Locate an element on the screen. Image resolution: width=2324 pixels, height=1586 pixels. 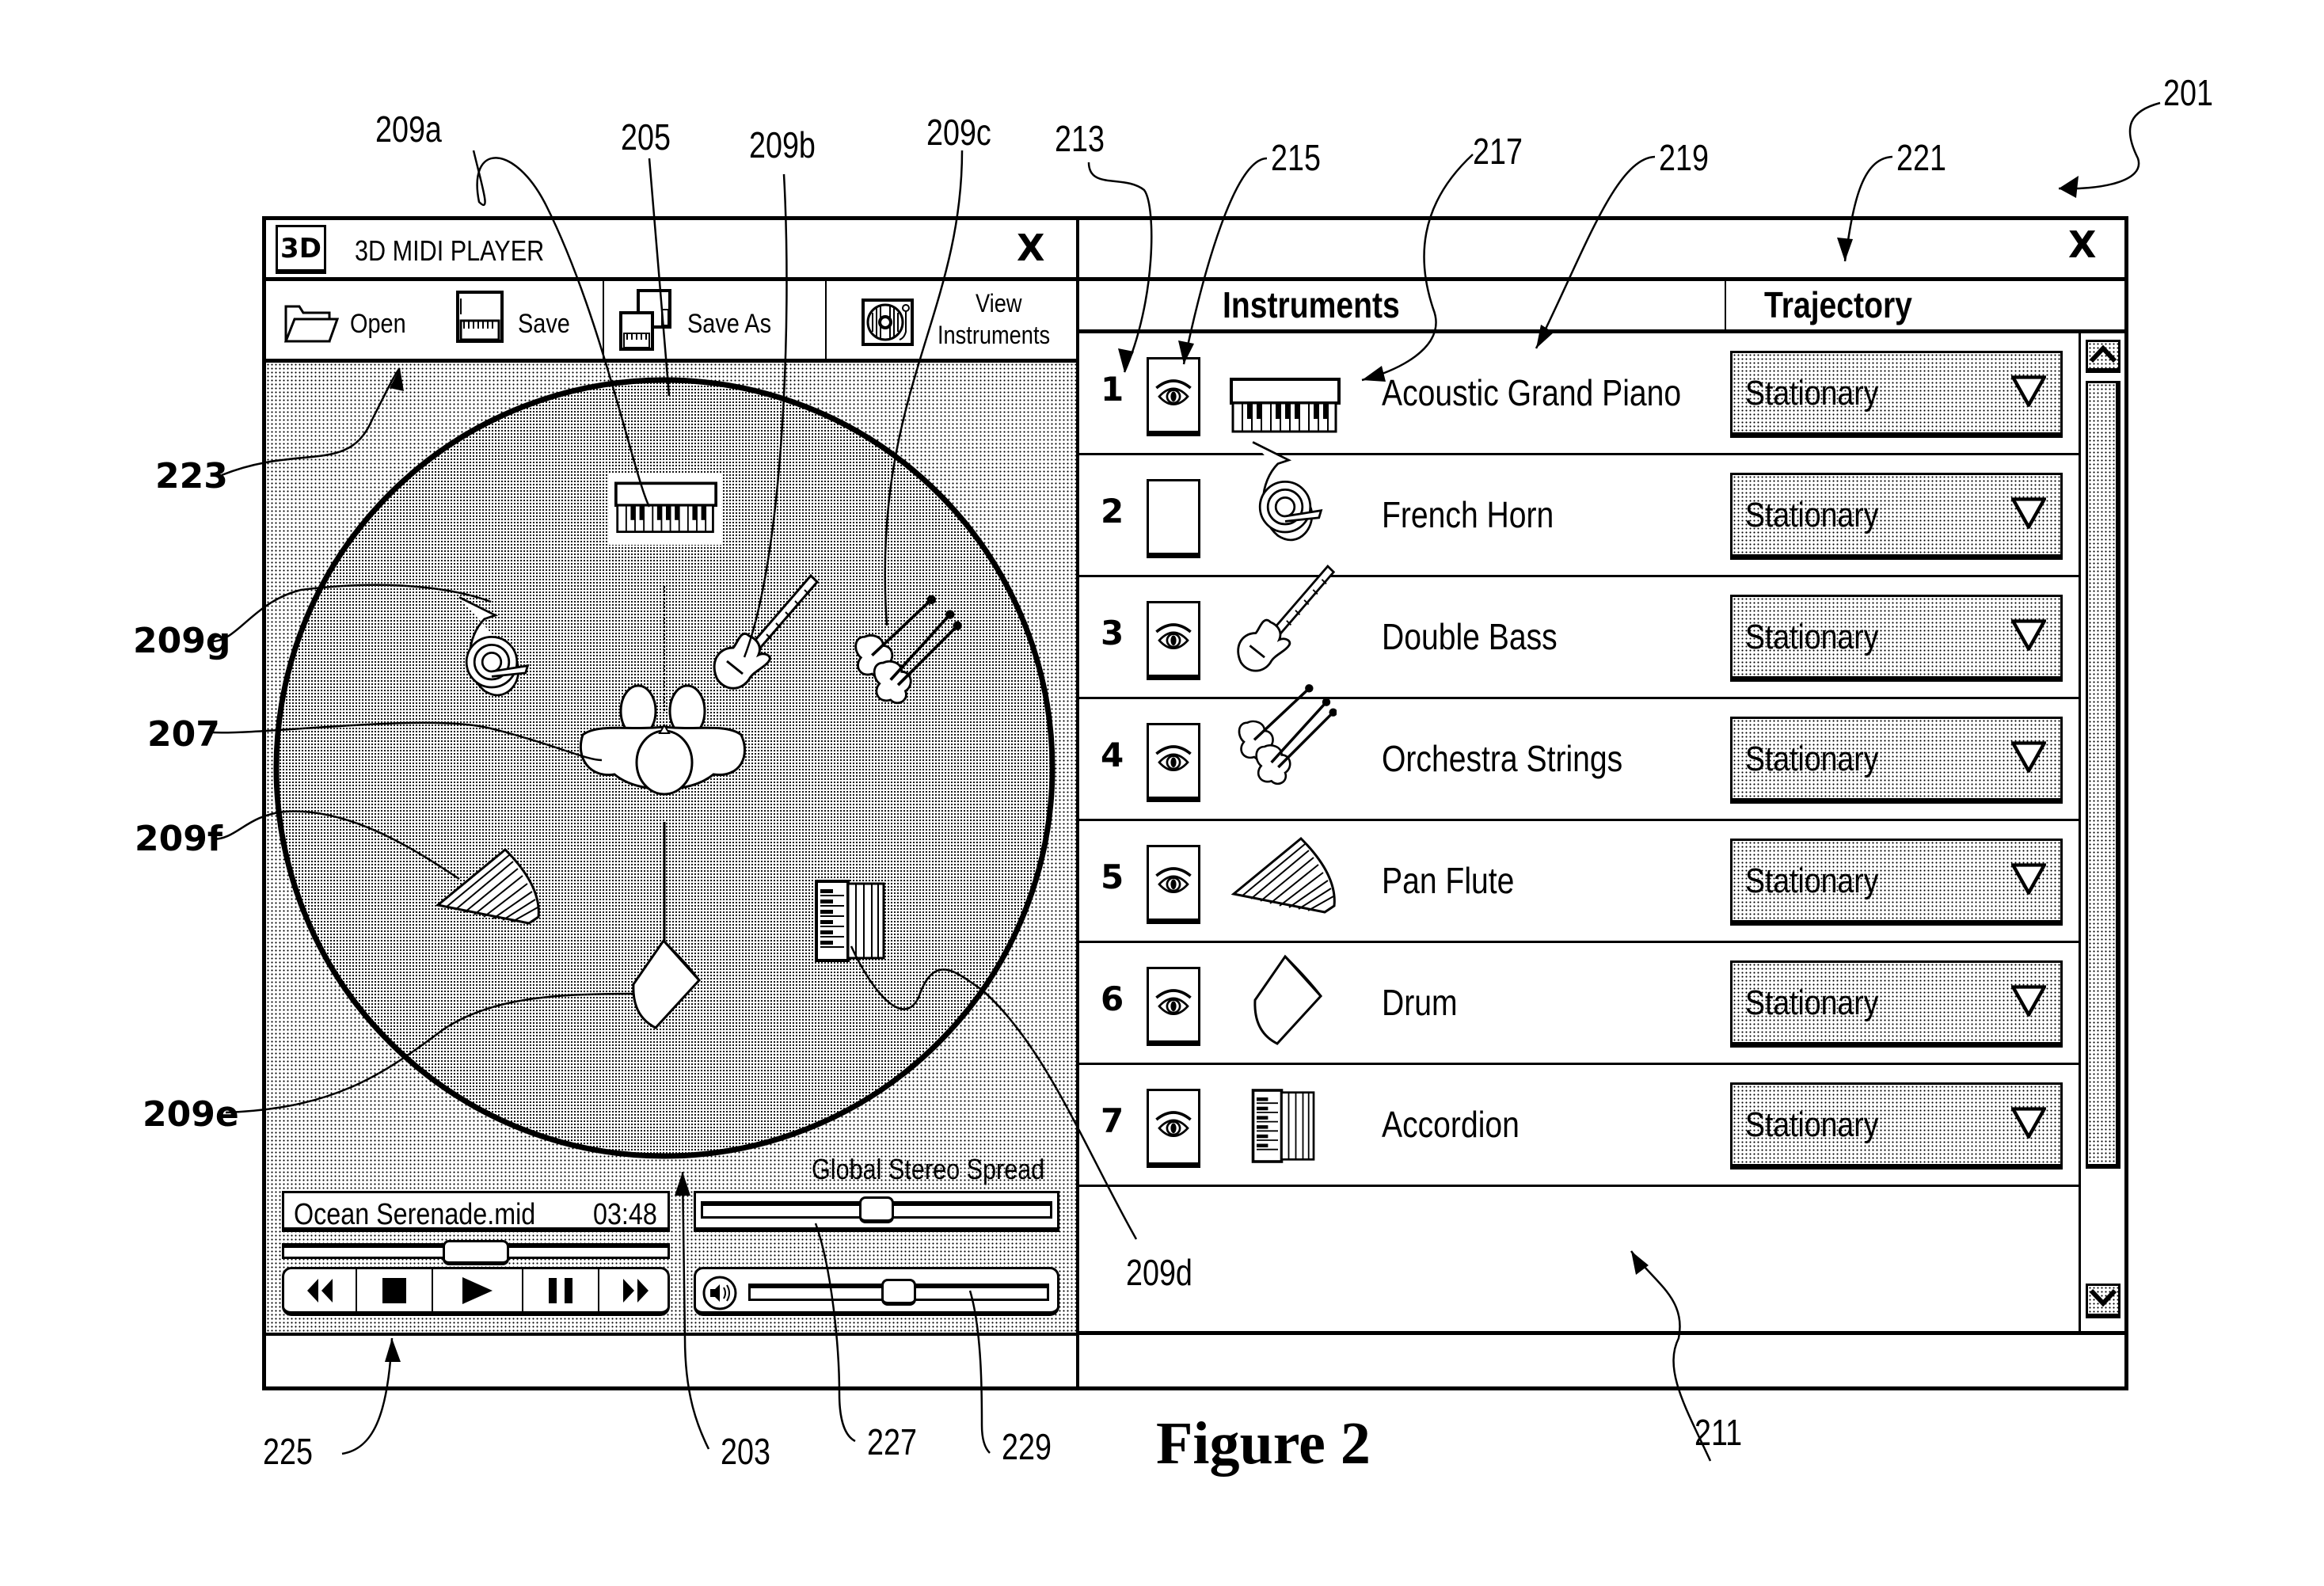
ref-209a: 209a is located at coordinates (408, 129).